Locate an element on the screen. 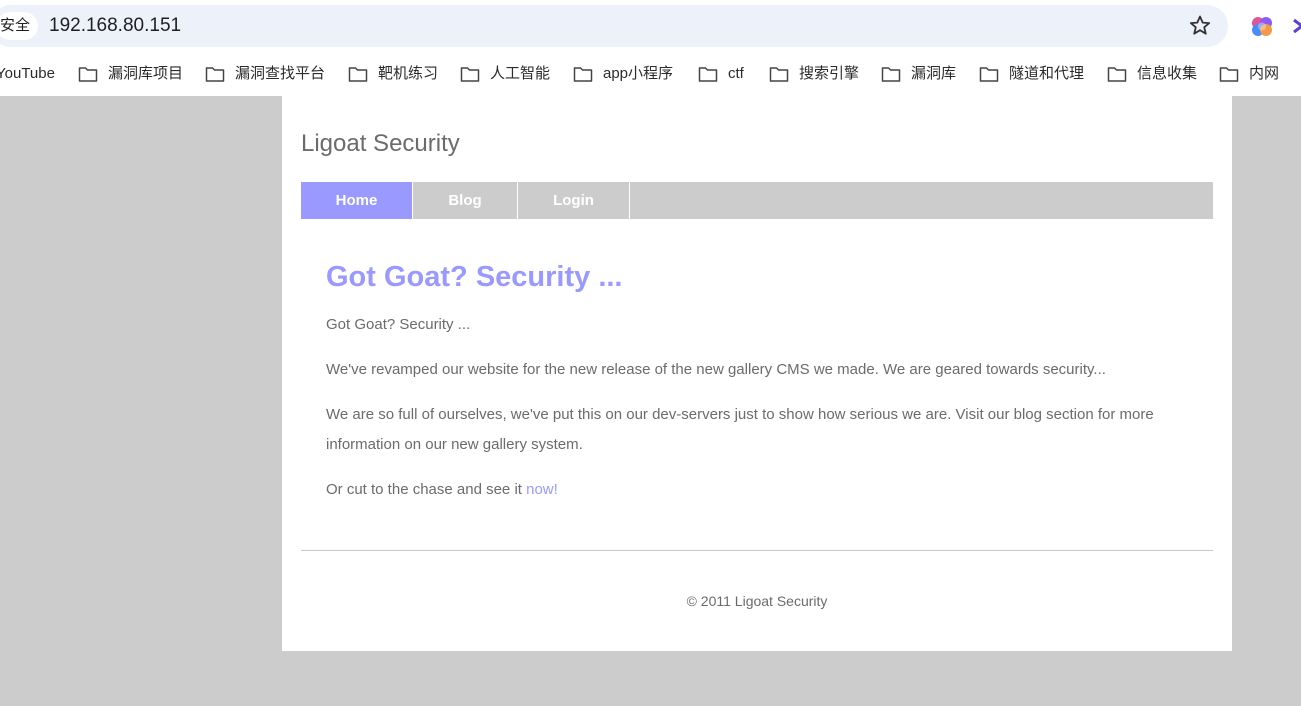 The image size is (1301, 706). bookmark-label: 人工智能 is located at coordinates (520, 73).